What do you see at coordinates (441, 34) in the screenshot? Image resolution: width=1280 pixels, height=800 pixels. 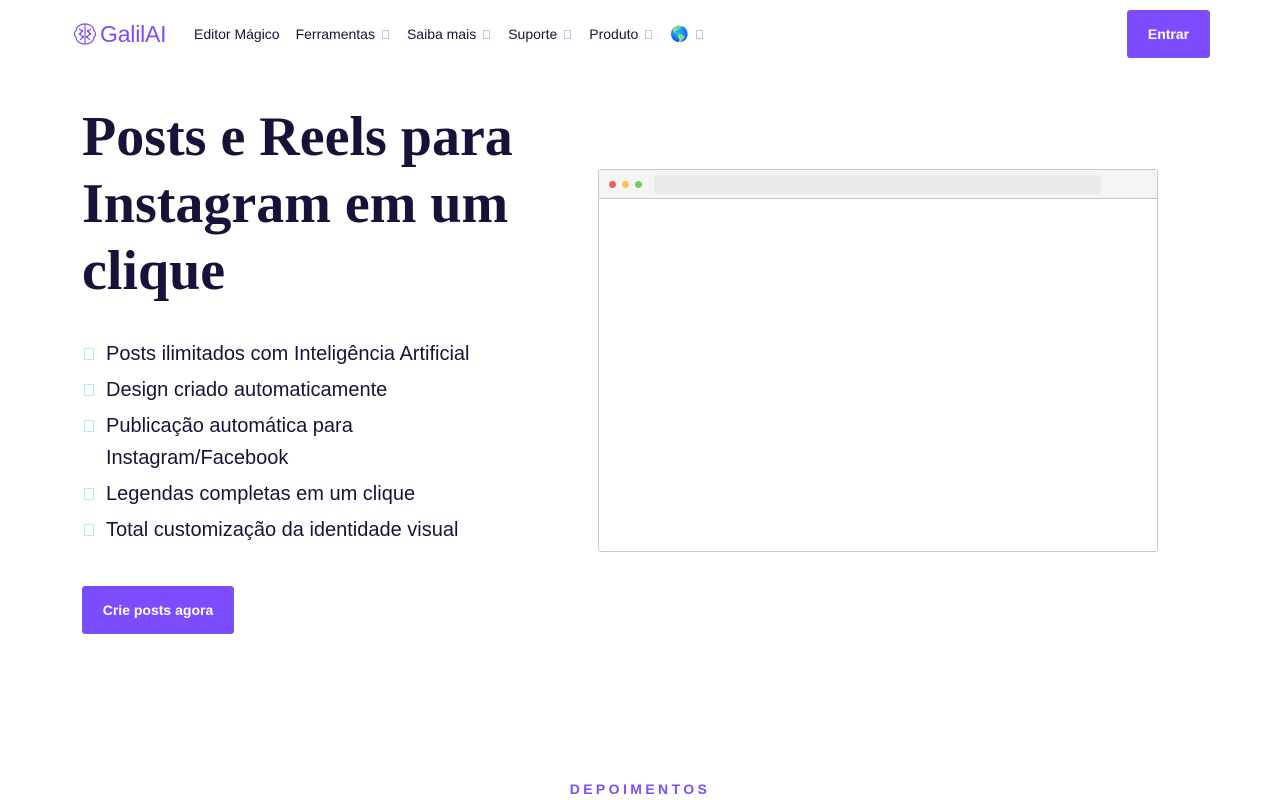 I see `nav-item-label: Saiba mais` at bounding box center [441, 34].